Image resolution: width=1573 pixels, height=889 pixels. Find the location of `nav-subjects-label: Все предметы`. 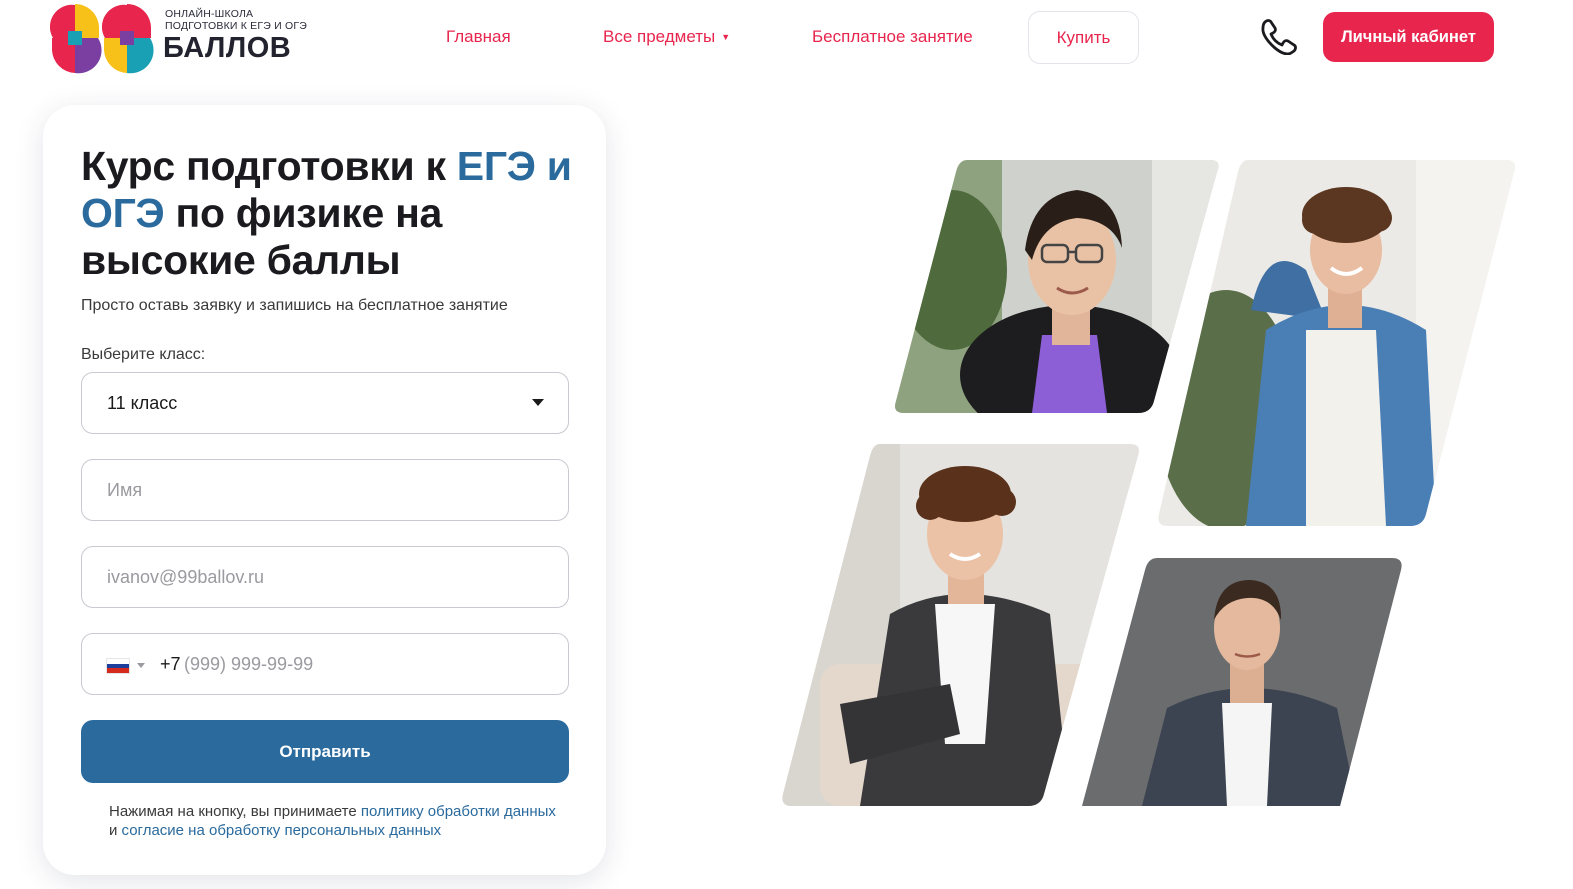

nav-subjects-label: Все предметы is located at coordinates (659, 36).